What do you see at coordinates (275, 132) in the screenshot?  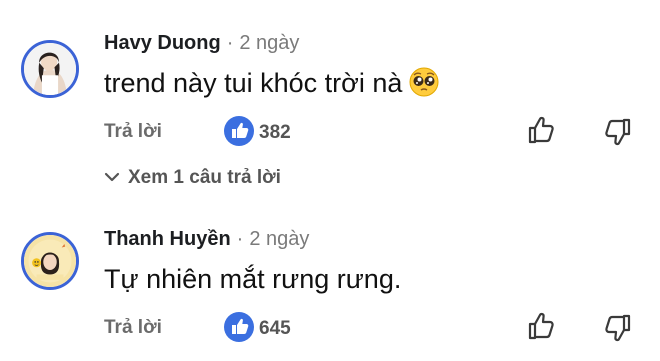 I see `like-count: 382` at bounding box center [275, 132].